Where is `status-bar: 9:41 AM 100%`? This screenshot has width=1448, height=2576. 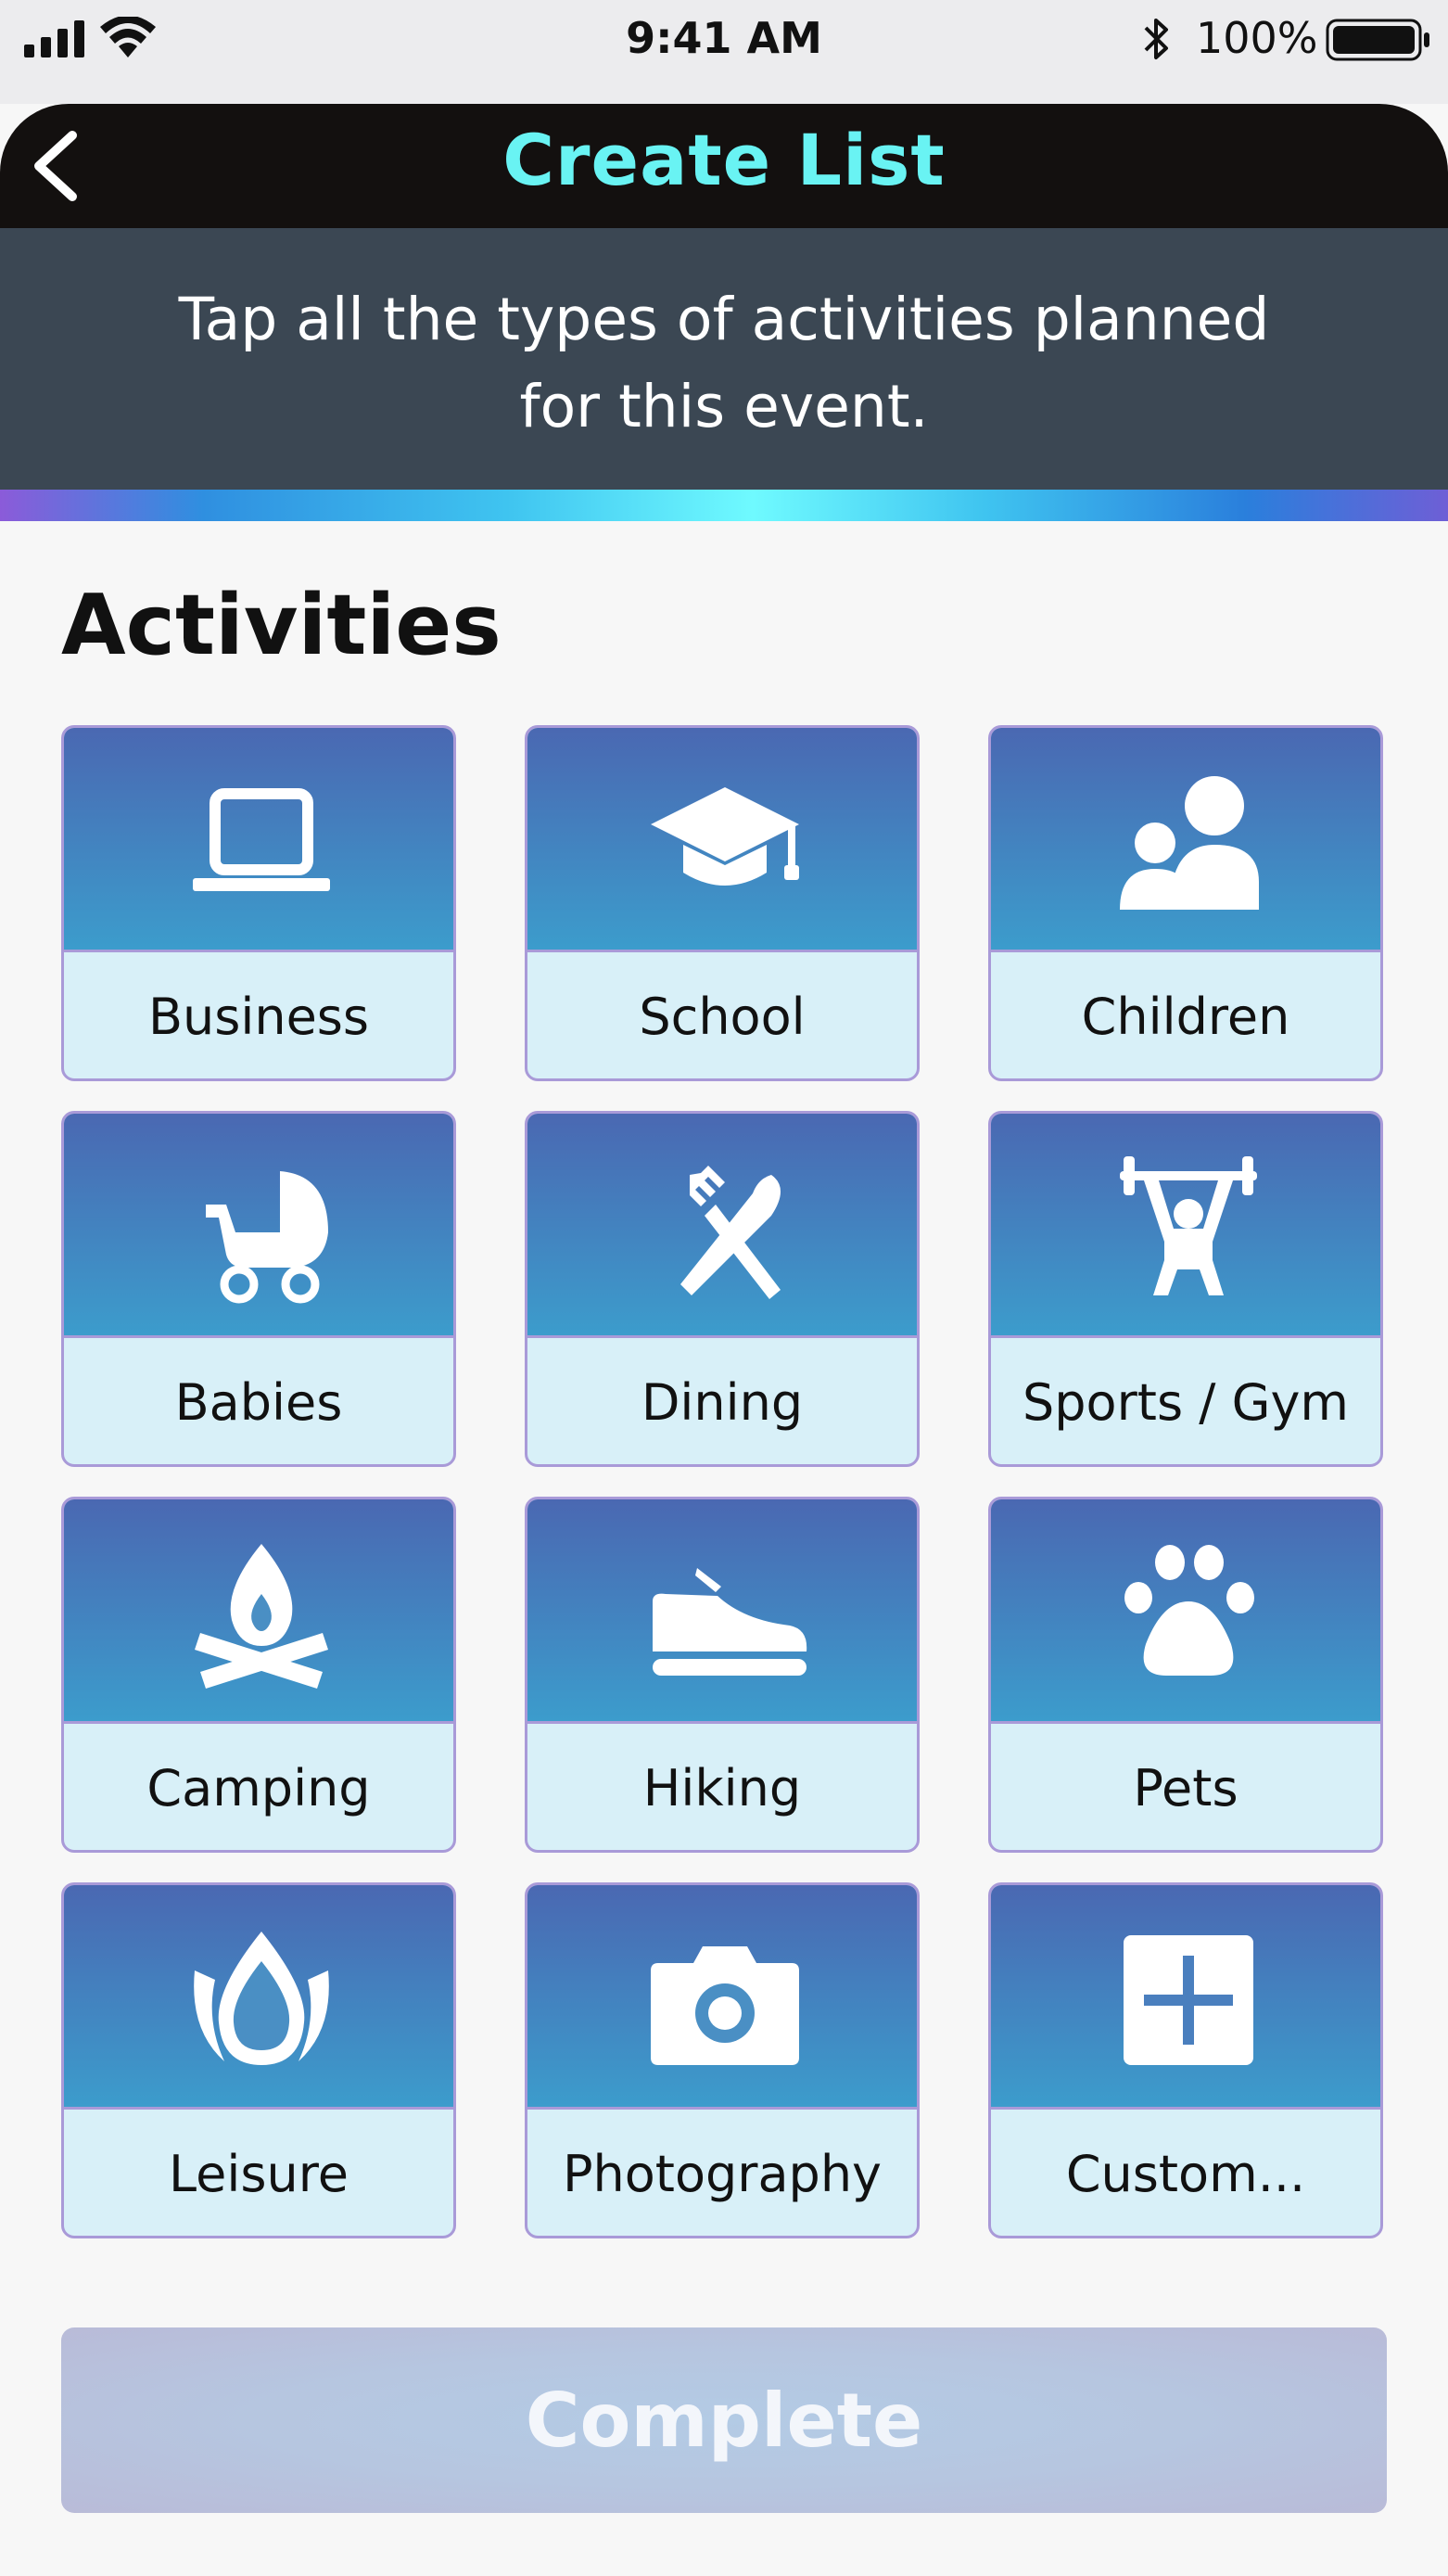
status-bar: 9:41 AM 100% is located at coordinates (724, 52).